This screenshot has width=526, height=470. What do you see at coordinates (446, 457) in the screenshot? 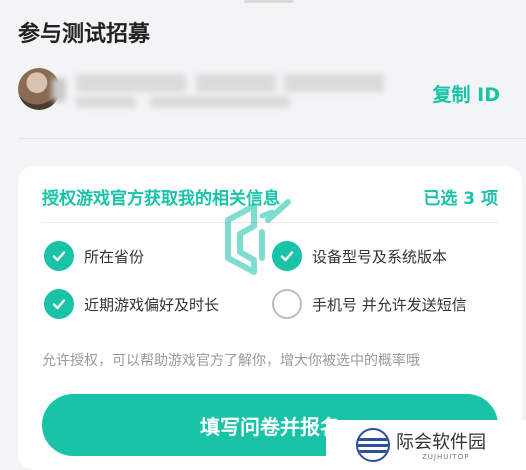
I see `watermark-sub: ZUJHUITOP` at bounding box center [446, 457].